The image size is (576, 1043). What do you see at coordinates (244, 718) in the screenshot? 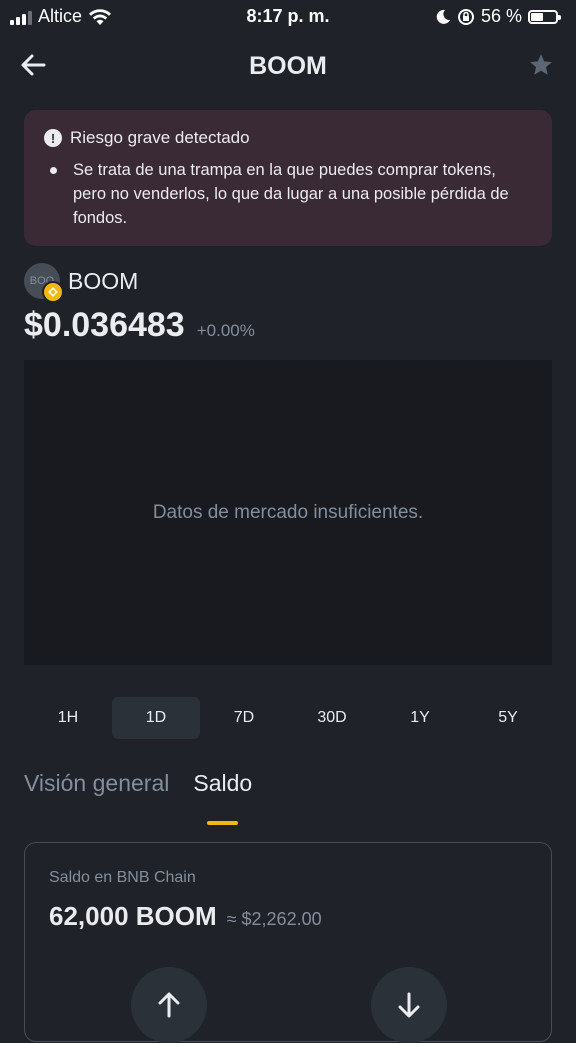
I see `range-7d-button: 7D` at bounding box center [244, 718].